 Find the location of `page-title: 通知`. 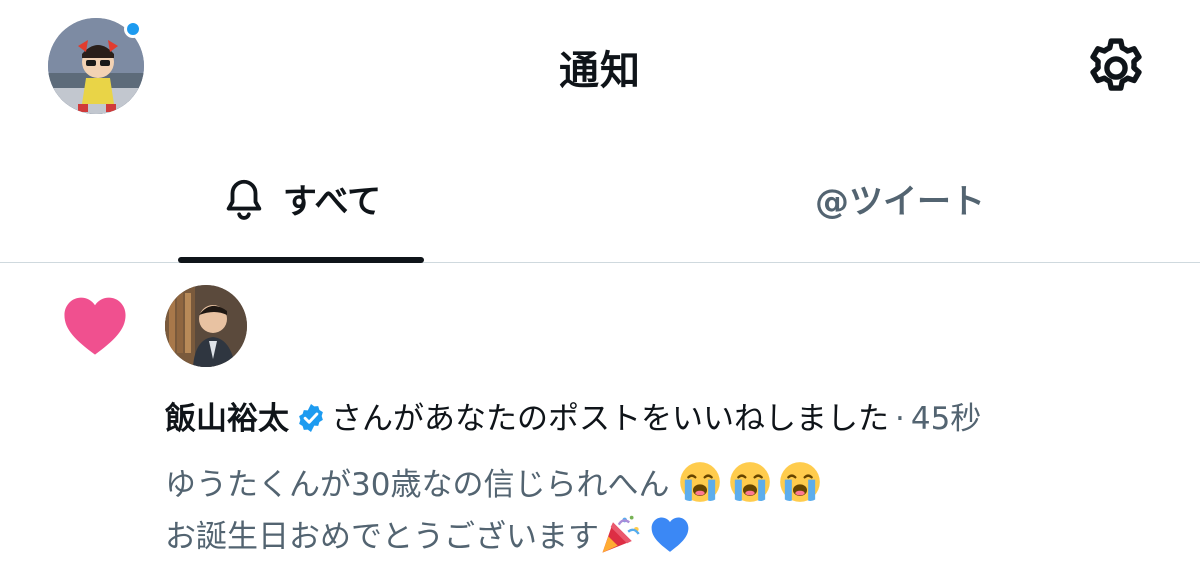

page-title: 通知 is located at coordinates (600, 71).